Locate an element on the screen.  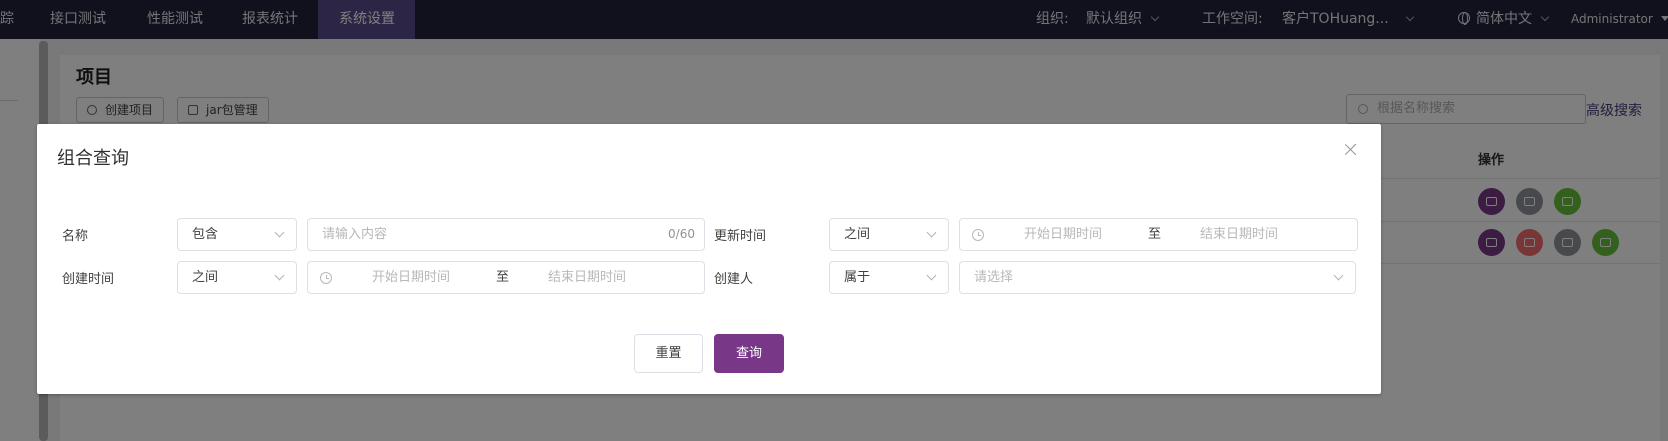
creator-label: 创建人 is located at coordinates (734, 279).